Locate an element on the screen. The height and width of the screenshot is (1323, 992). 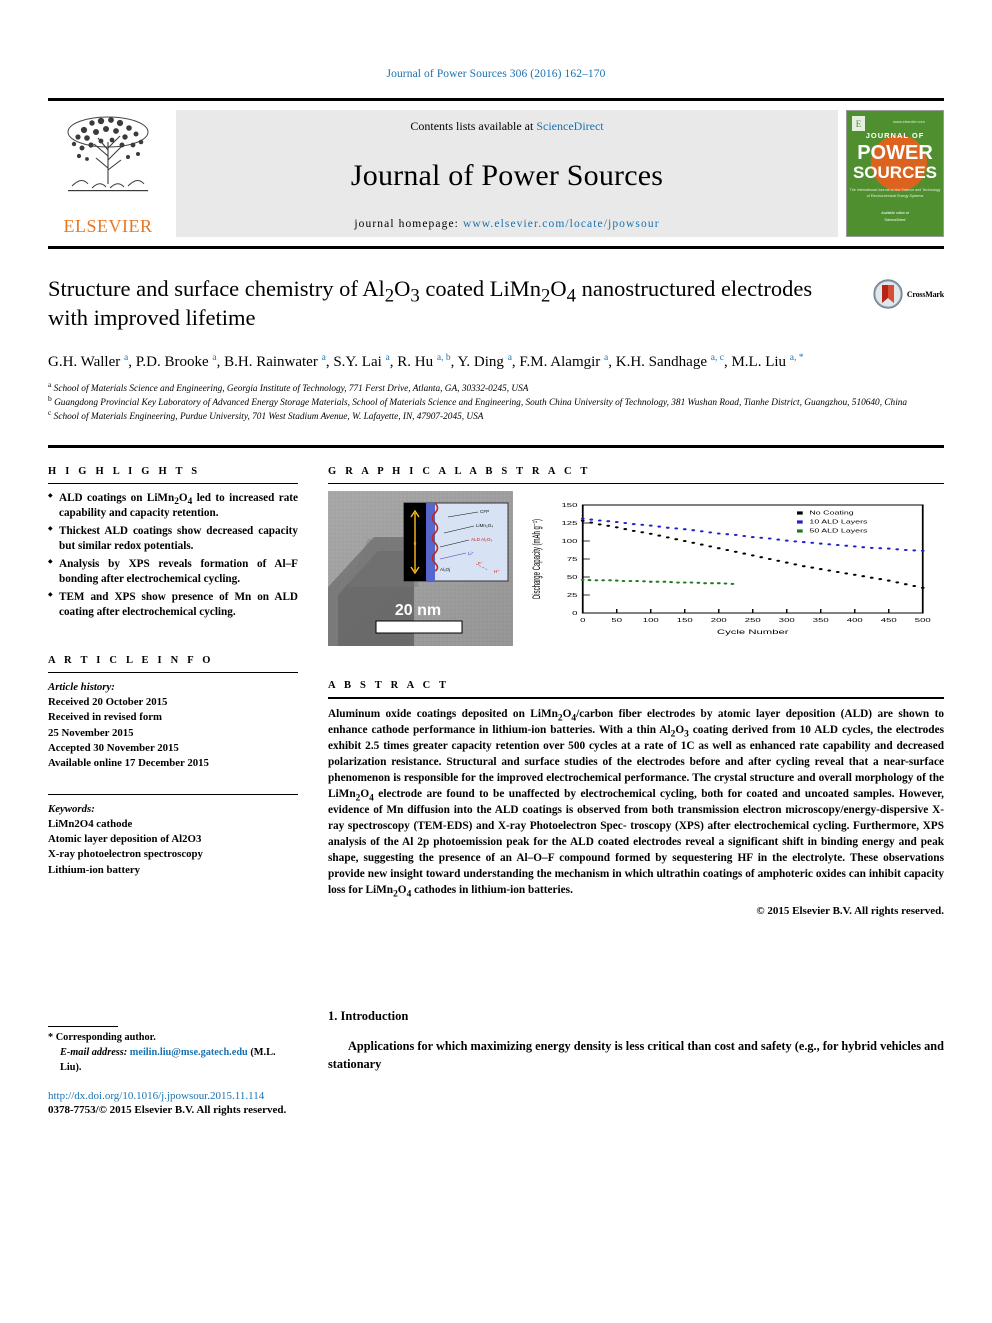
author-affil-mark: a, c is located at coordinates (717, 357).